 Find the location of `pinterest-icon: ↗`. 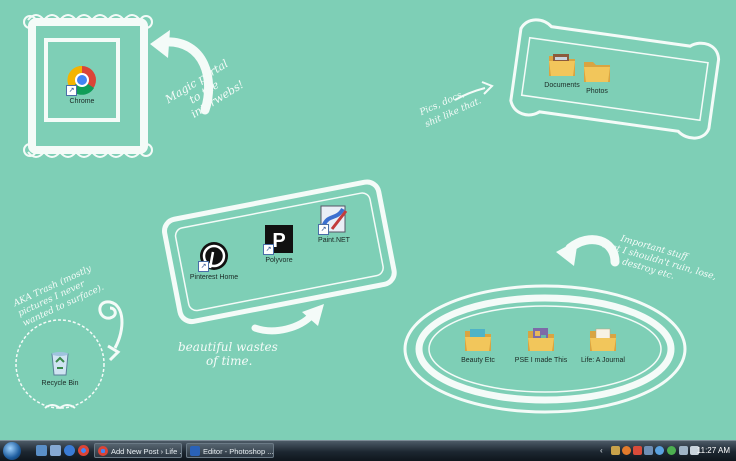

pinterest-icon: ↗ is located at coordinates (214, 256).